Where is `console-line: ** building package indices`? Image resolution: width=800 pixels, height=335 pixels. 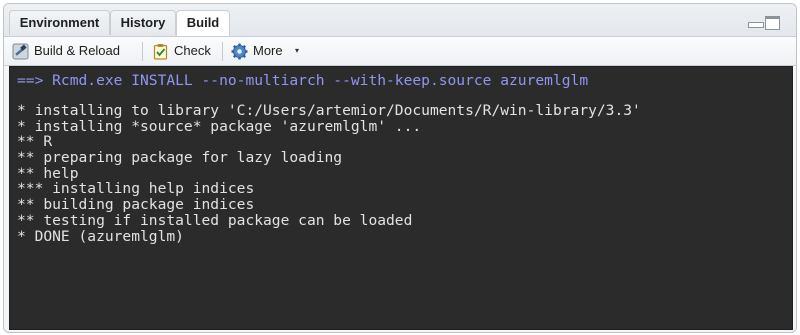
console-line: ** building package indices is located at coordinates (136, 205).